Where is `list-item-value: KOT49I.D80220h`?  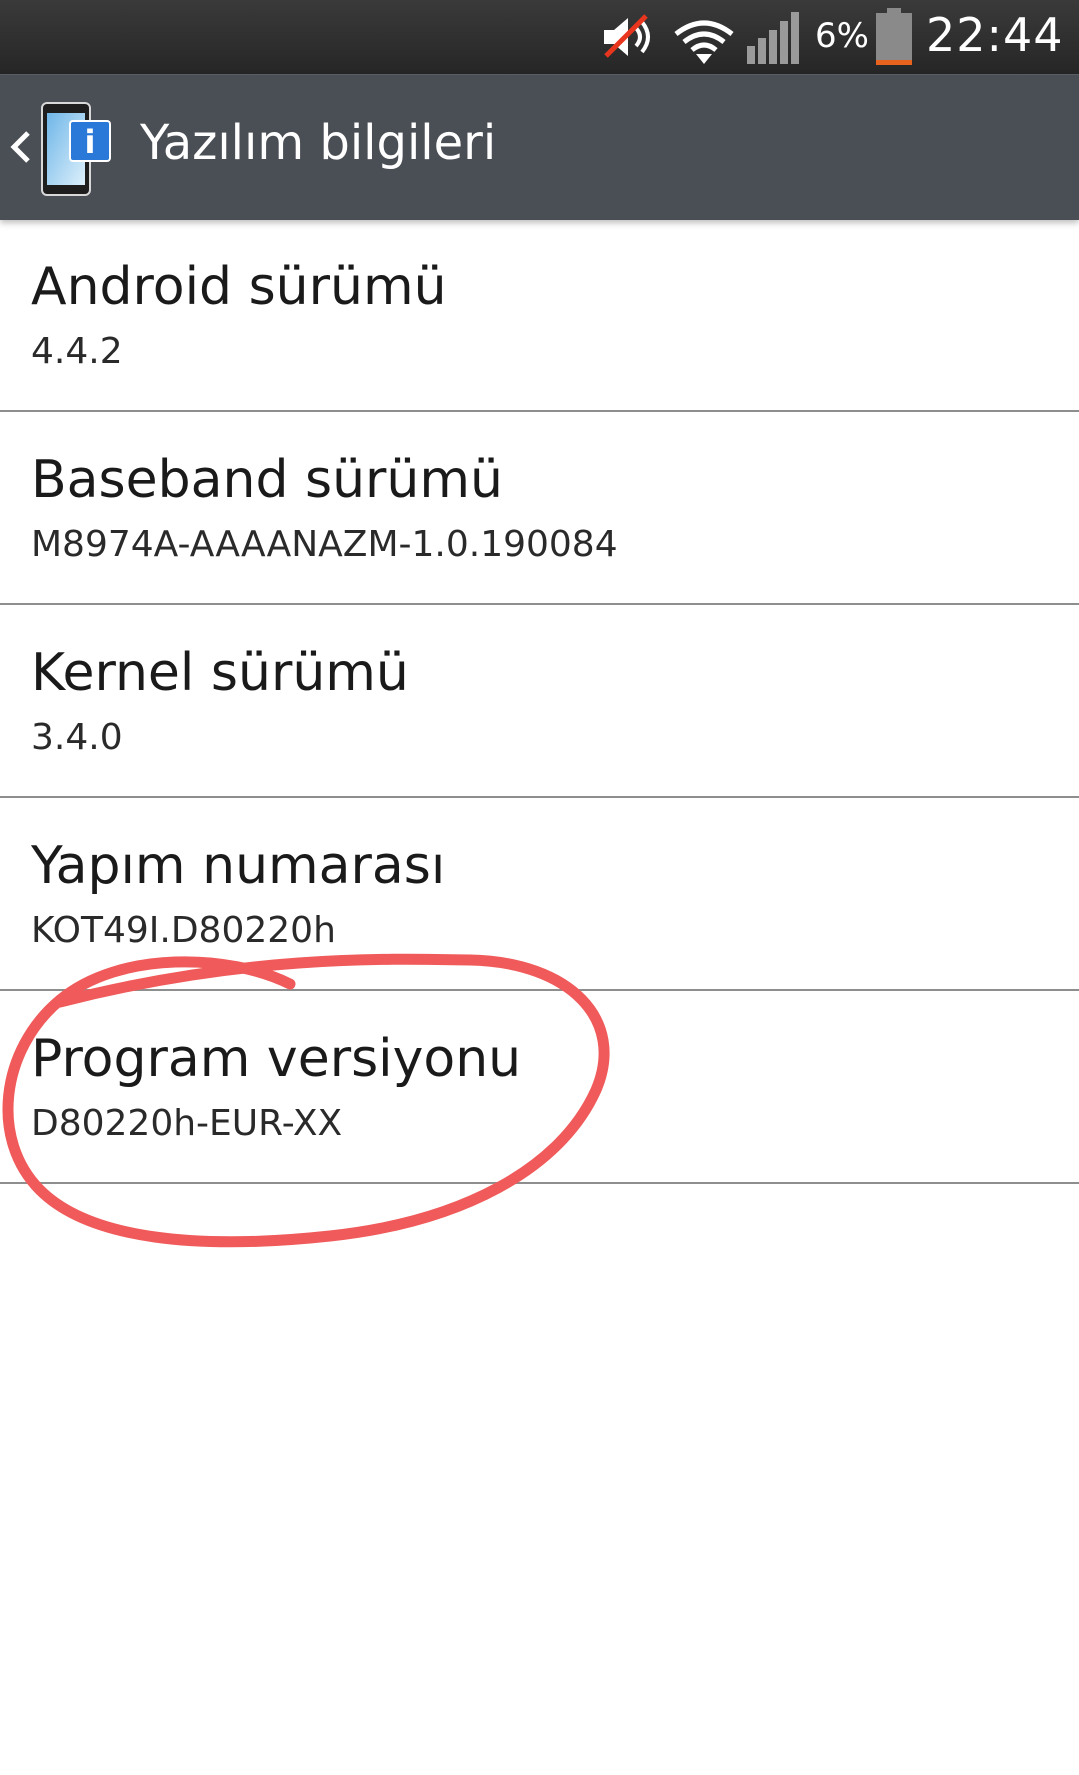 list-item-value: KOT49I.D80220h is located at coordinates (183, 930).